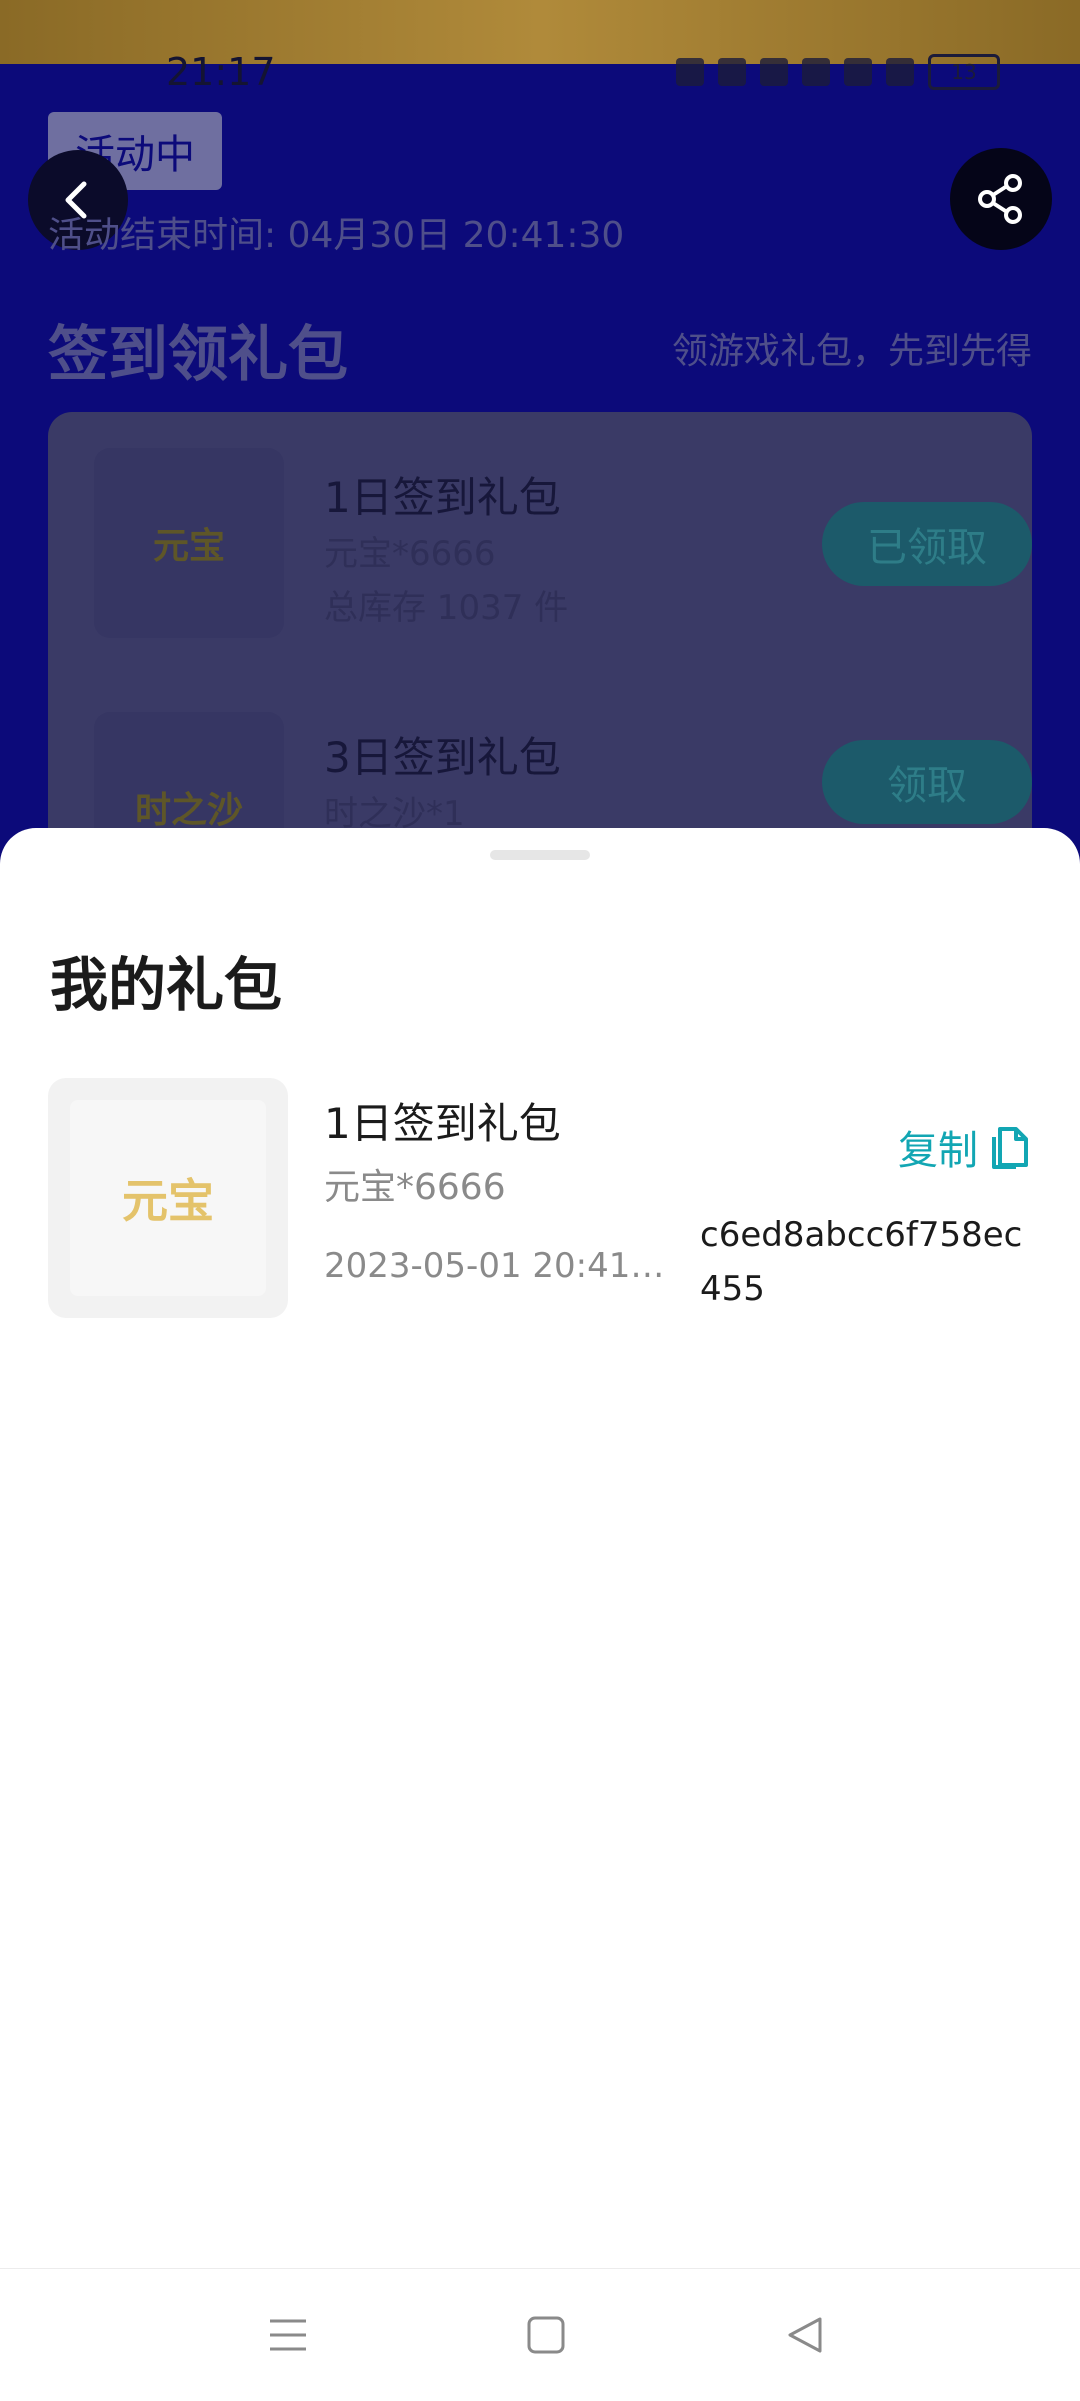 The image size is (1080, 2401). What do you see at coordinates (499, 1266) in the screenshot?
I see `my-gift-expiry: 2023-05-01 20:41 前有效` at bounding box center [499, 1266].